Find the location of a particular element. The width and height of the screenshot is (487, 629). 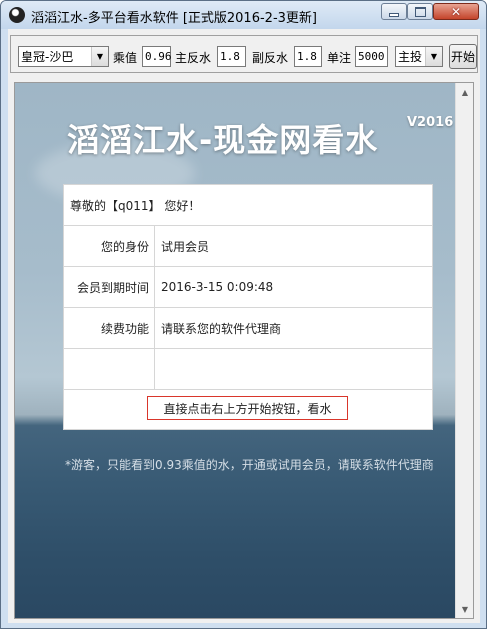

bet-mode-select-value: 主投 is located at coordinates (410, 57).